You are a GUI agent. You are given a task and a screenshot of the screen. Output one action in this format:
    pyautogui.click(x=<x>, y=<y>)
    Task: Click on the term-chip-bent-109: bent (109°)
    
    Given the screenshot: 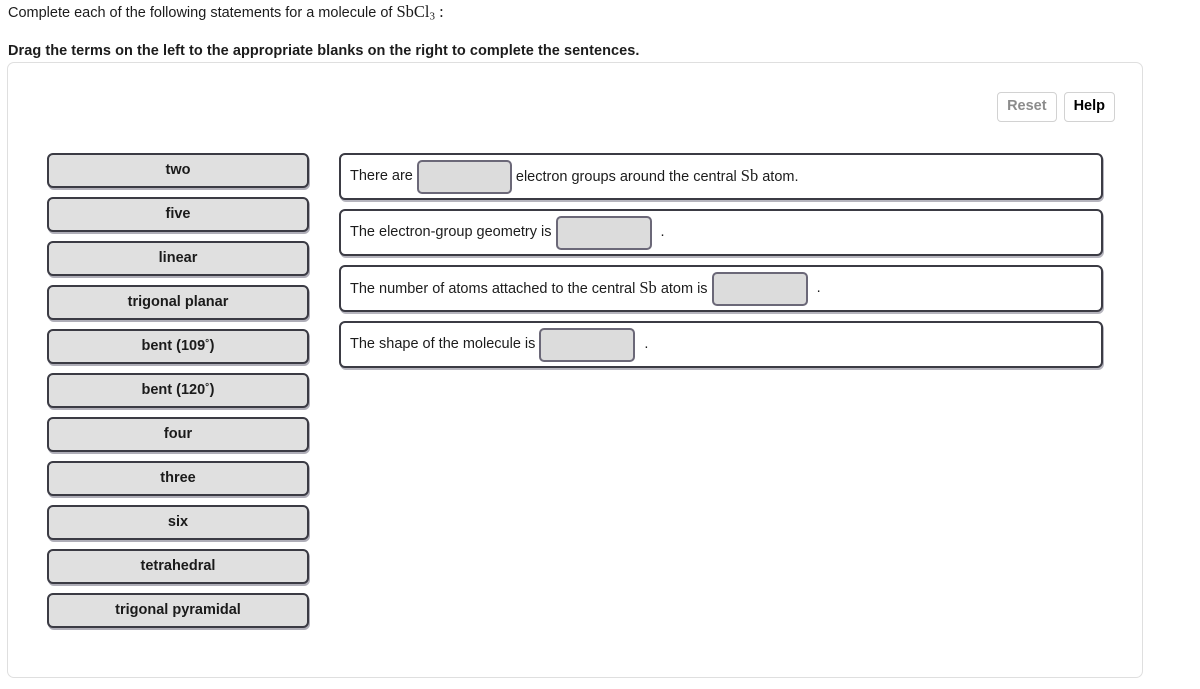 What is the action you would take?
    pyautogui.click(x=178, y=346)
    